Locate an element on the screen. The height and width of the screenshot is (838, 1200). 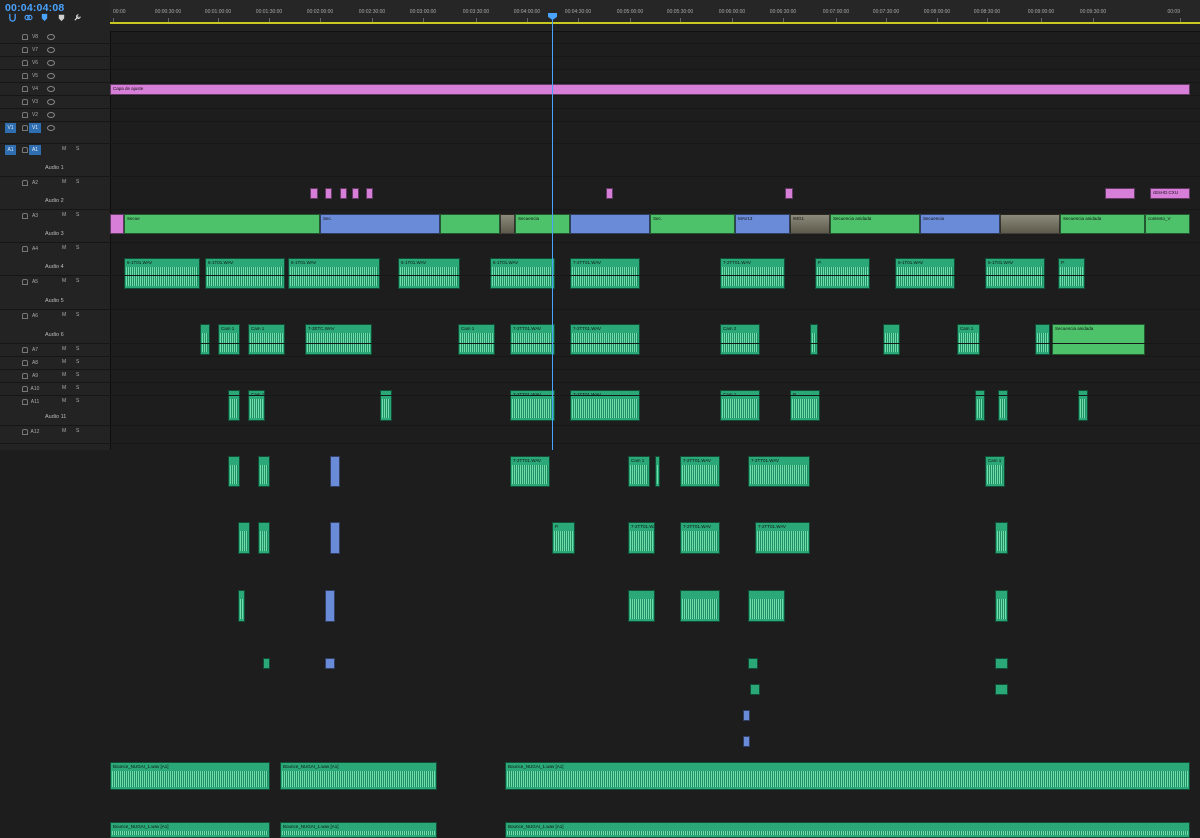
track-header-a3: A3 M S Audio 3 is located at coordinates (55, 226).